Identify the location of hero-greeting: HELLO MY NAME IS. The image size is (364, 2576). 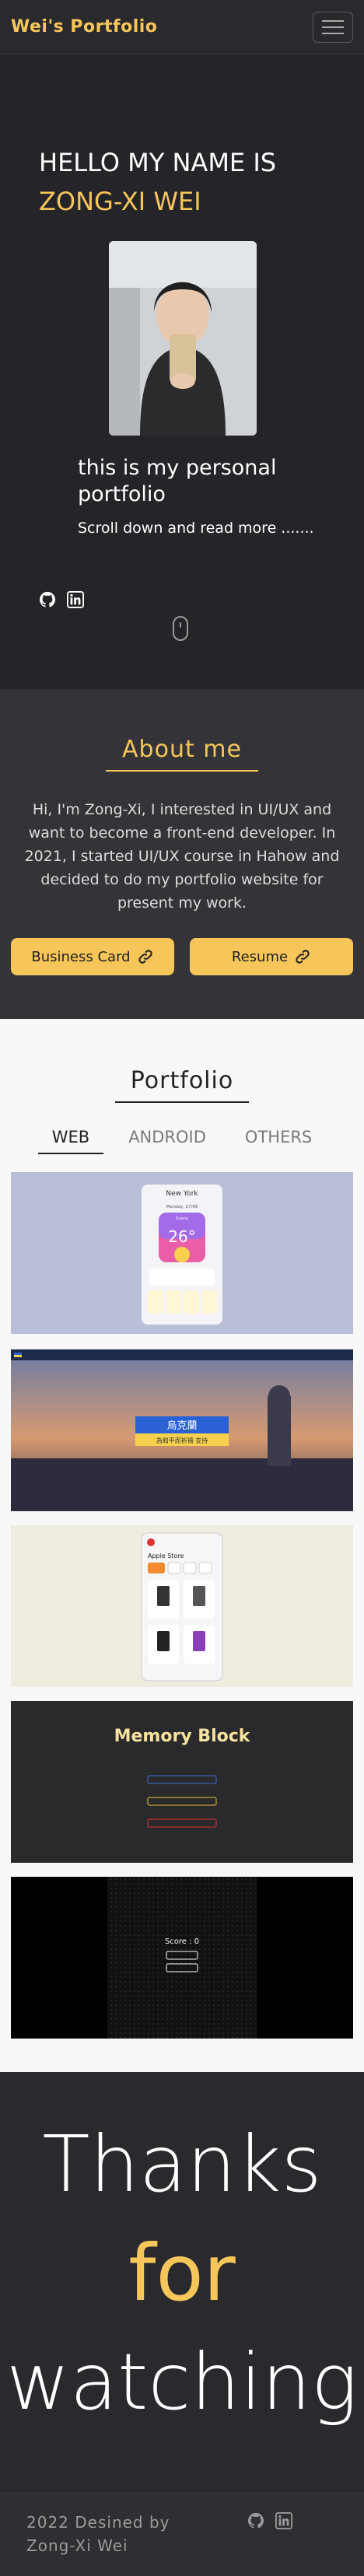
(158, 163).